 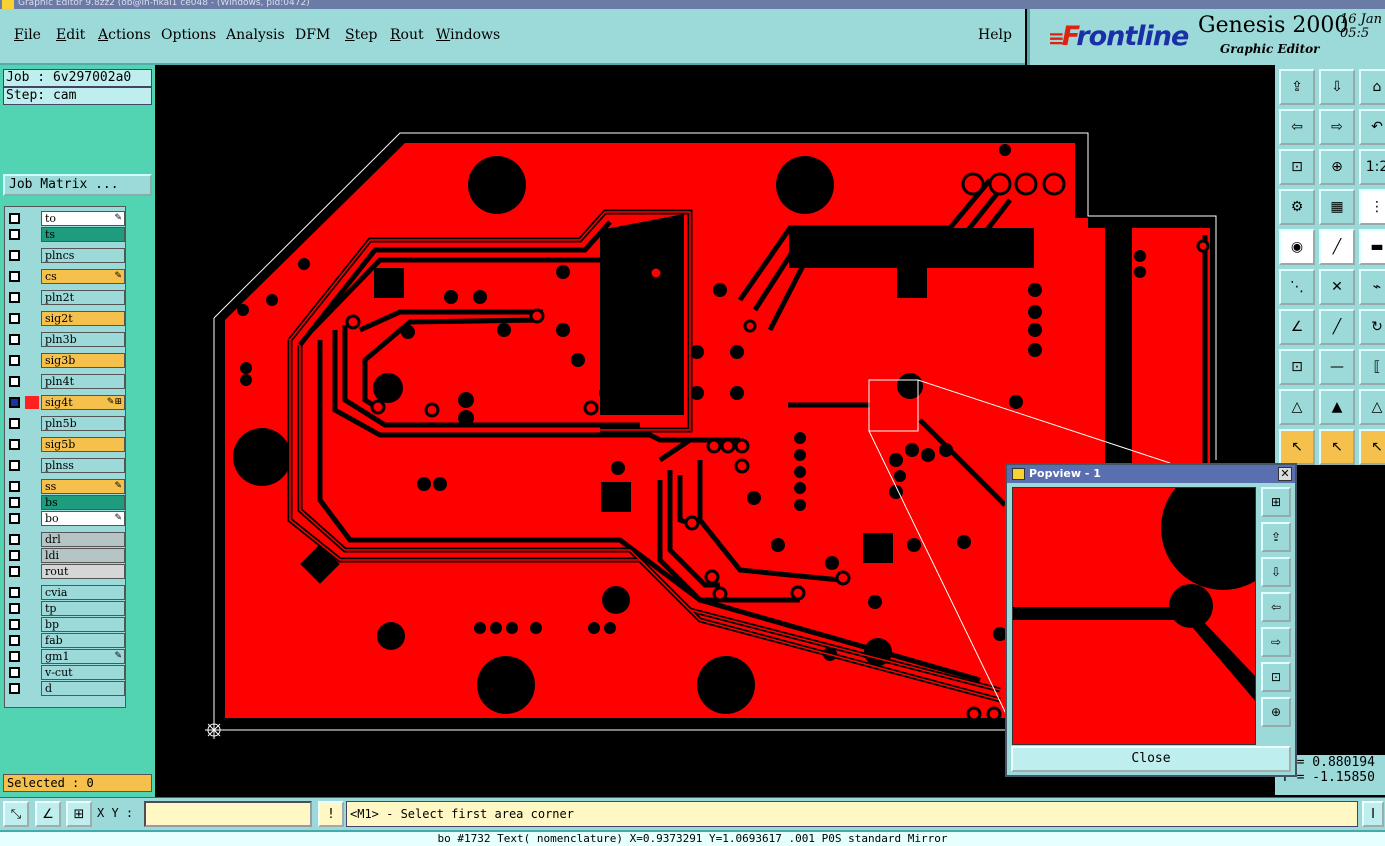 What do you see at coordinates (83, 688) in the screenshot?
I see `layer-label: d` at bounding box center [83, 688].